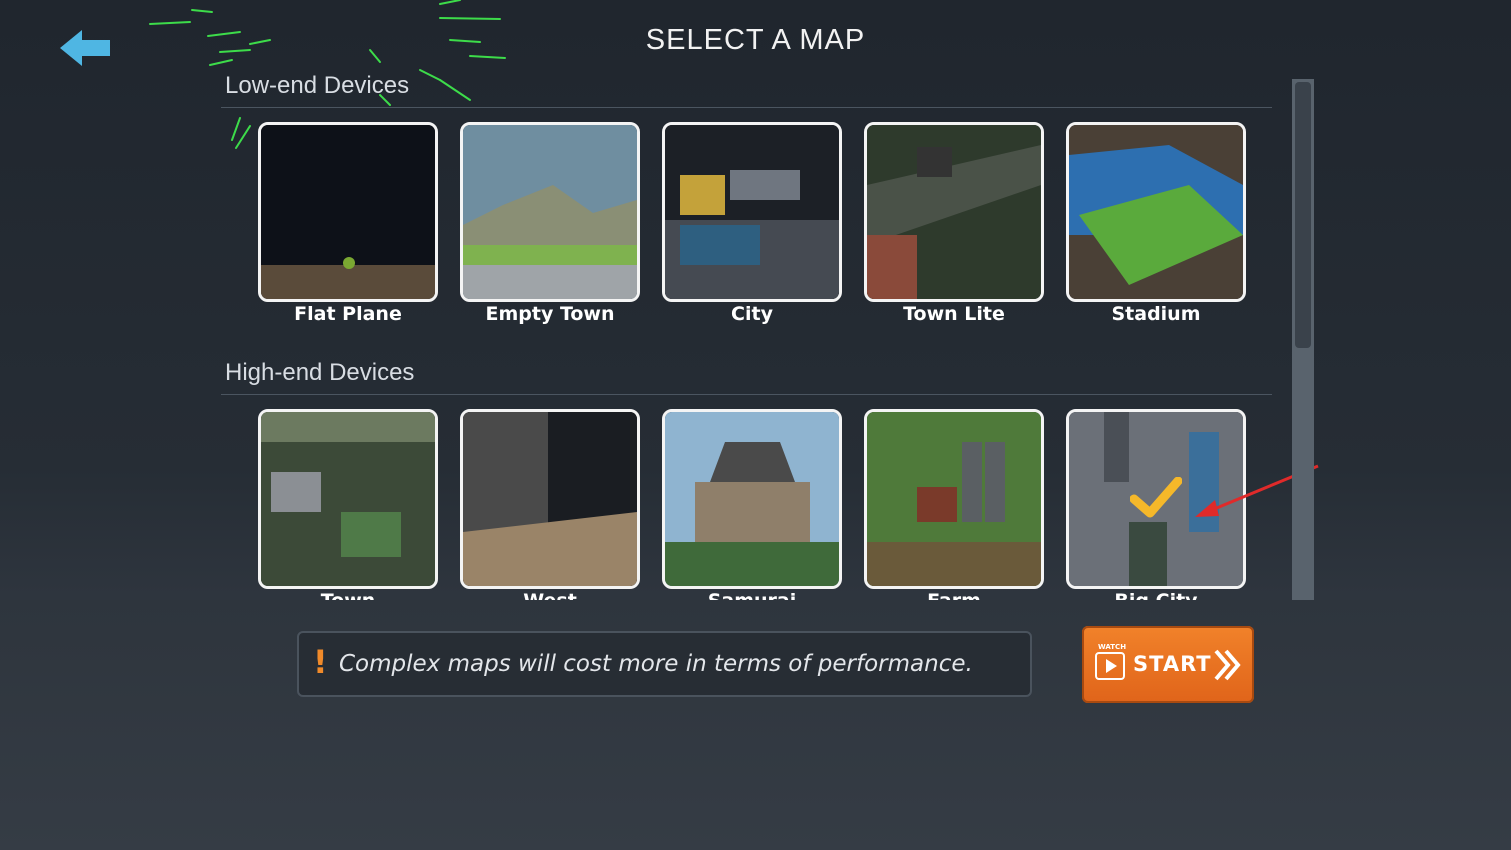  I want to click on watch-label: WATCH, so click(1112, 647).